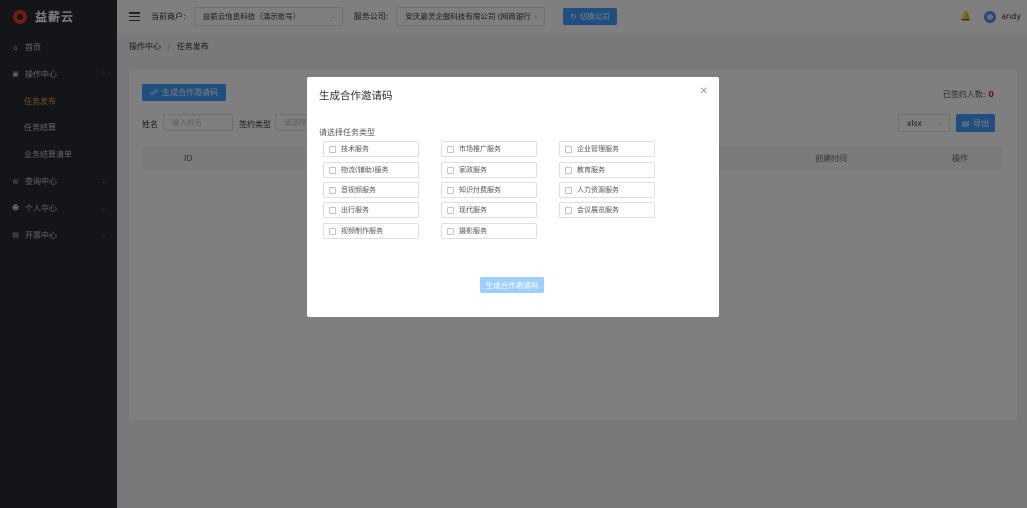 The width and height of the screenshot is (1027, 508). Describe the element at coordinates (480, 190) in the screenshot. I see `task-type-label: 知识付费服务` at that location.